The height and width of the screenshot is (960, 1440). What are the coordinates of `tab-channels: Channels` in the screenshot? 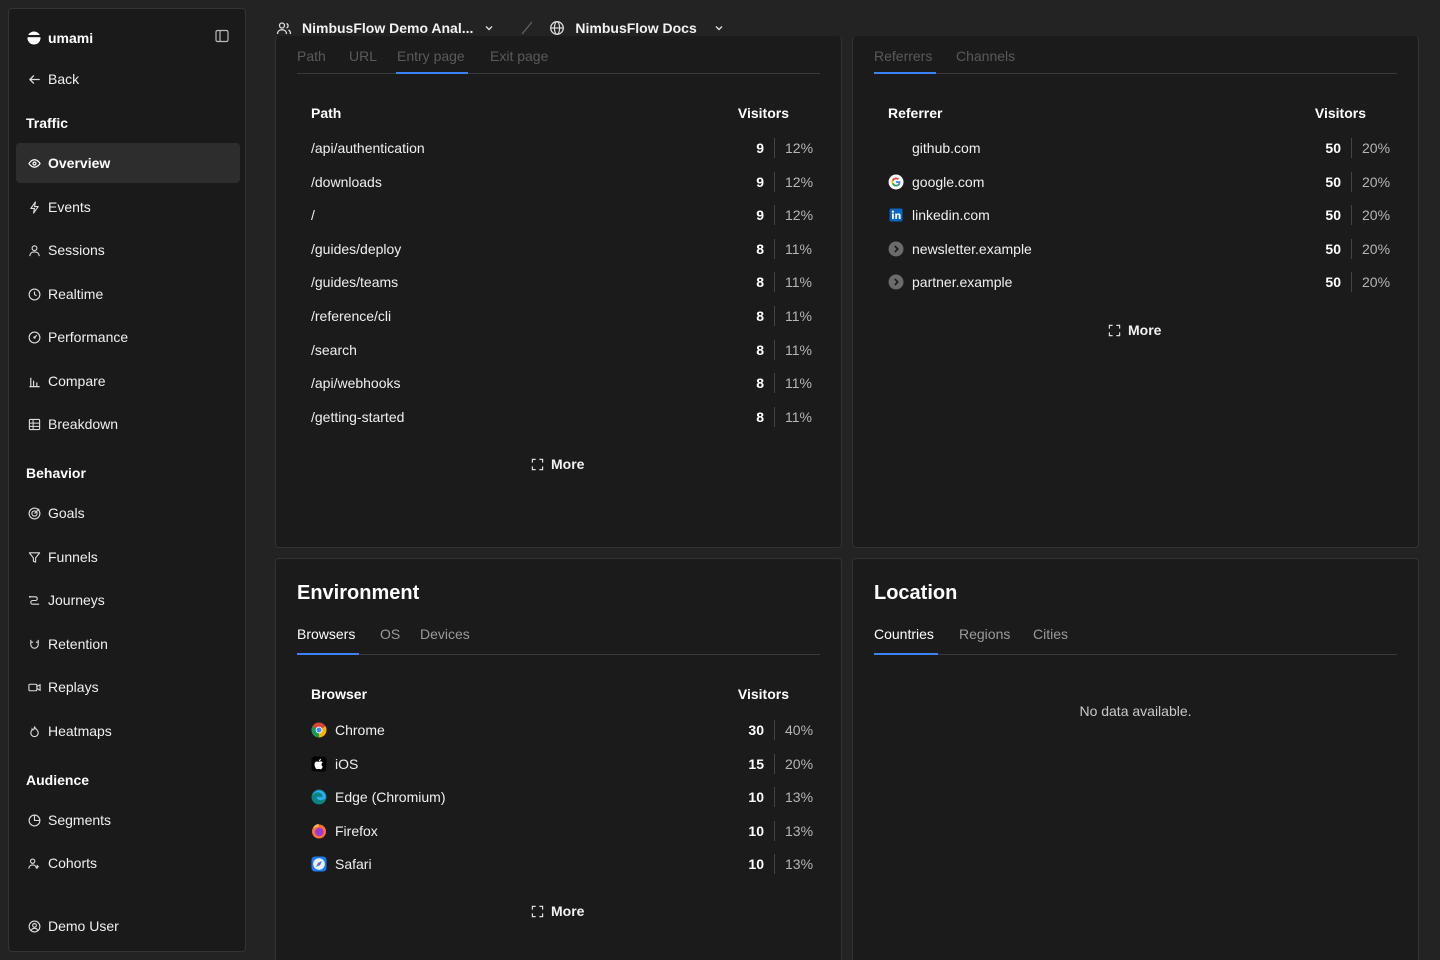 It's located at (985, 56).